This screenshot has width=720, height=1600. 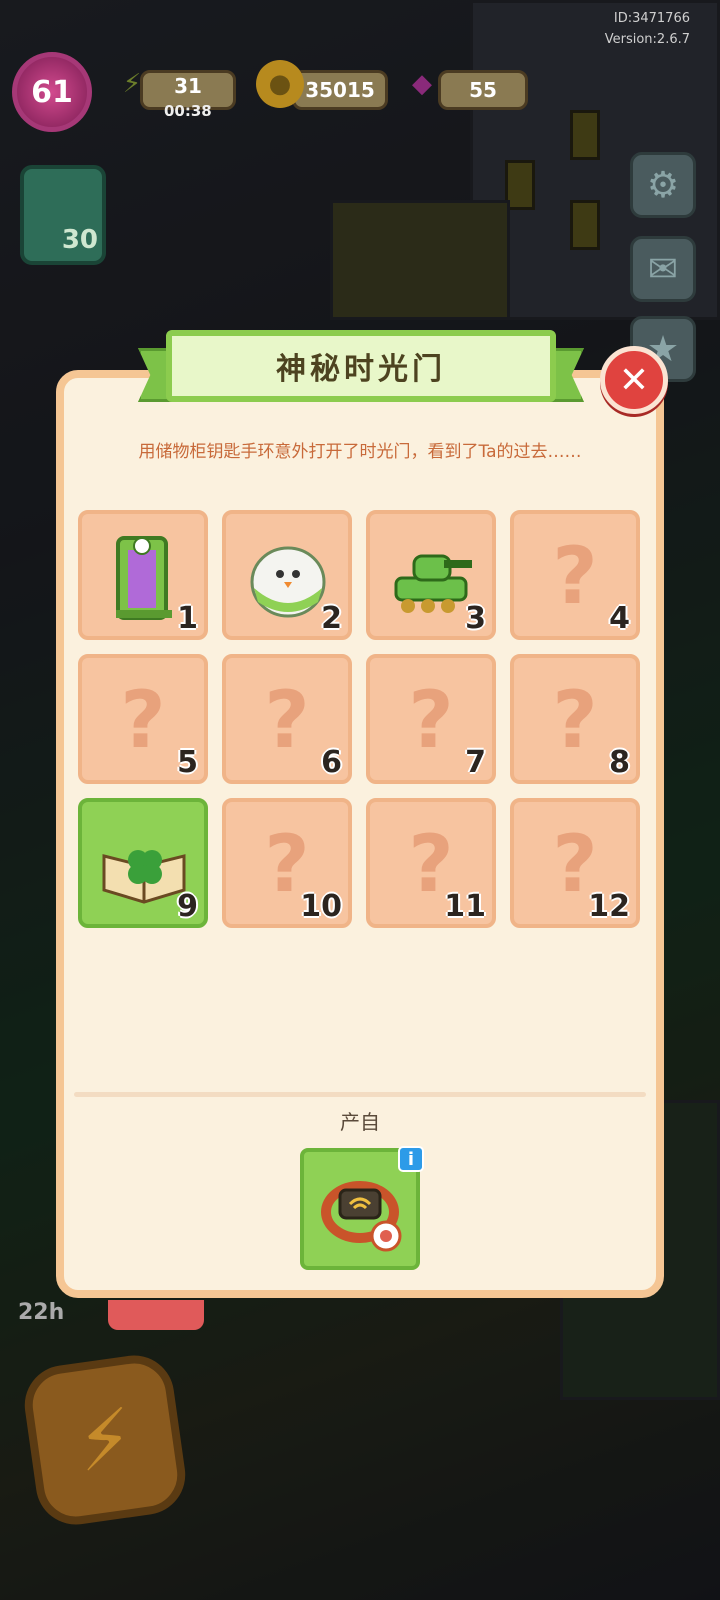 What do you see at coordinates (187, 618) in the screenshot?
I see `slot-number: 1` at bounding box center [187, 618].